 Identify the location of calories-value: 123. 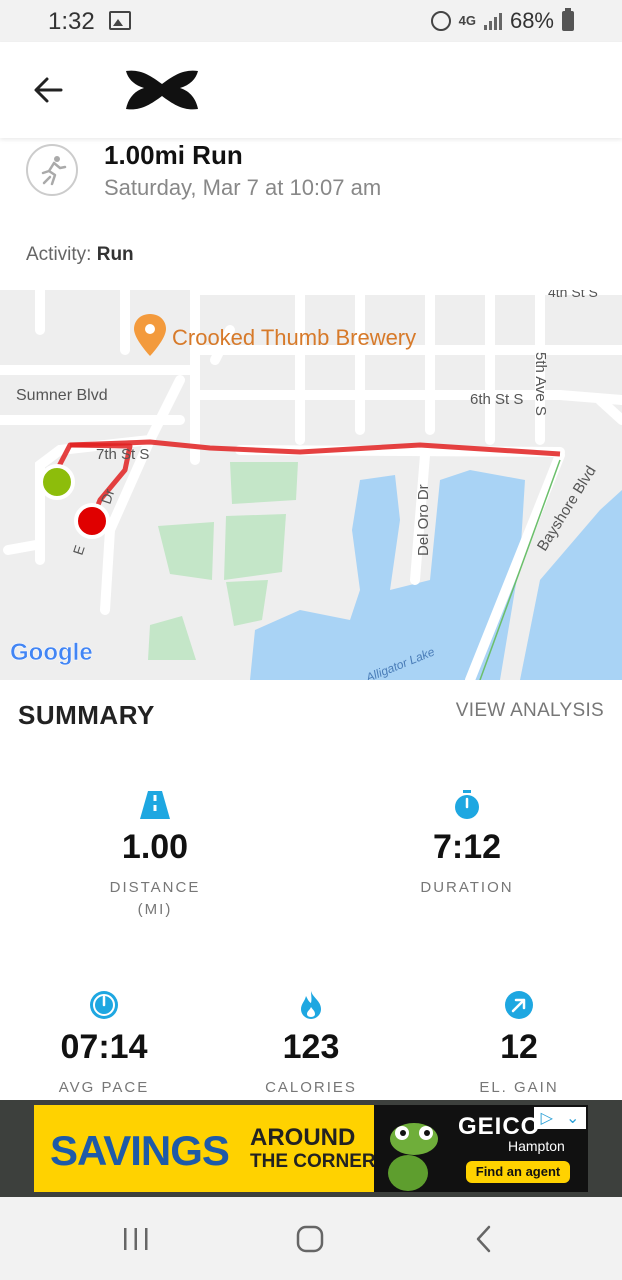
(311, 1047).